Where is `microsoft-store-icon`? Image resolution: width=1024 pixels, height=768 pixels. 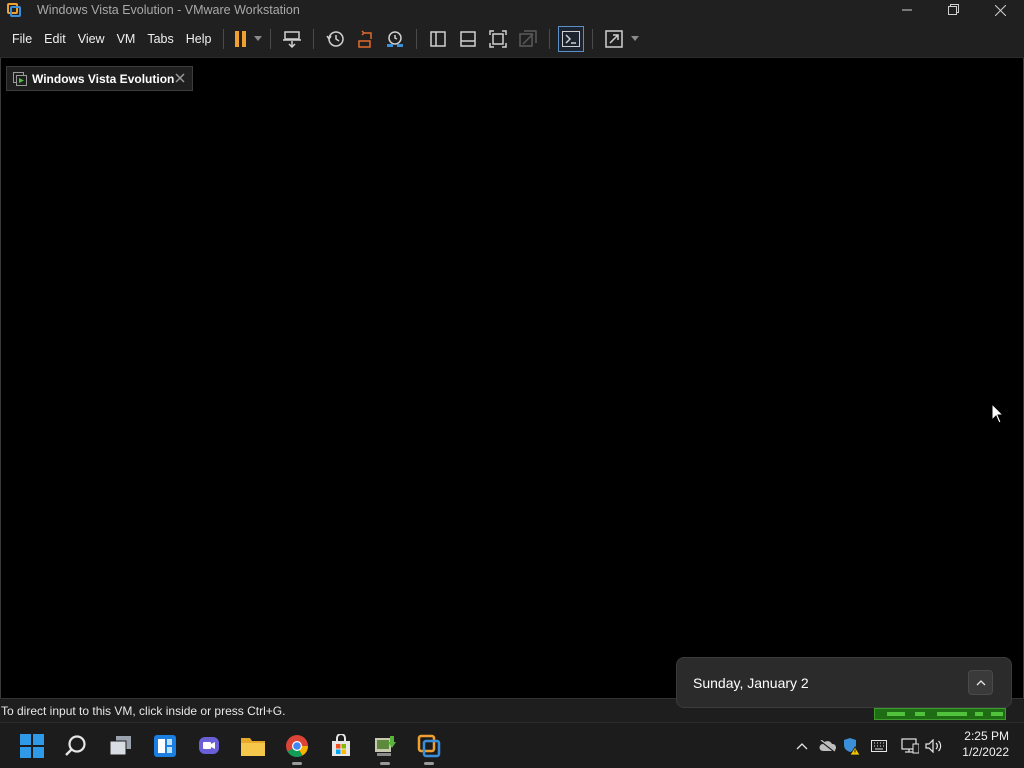 microsoft-store-icon is located at coordinates (341, 745).